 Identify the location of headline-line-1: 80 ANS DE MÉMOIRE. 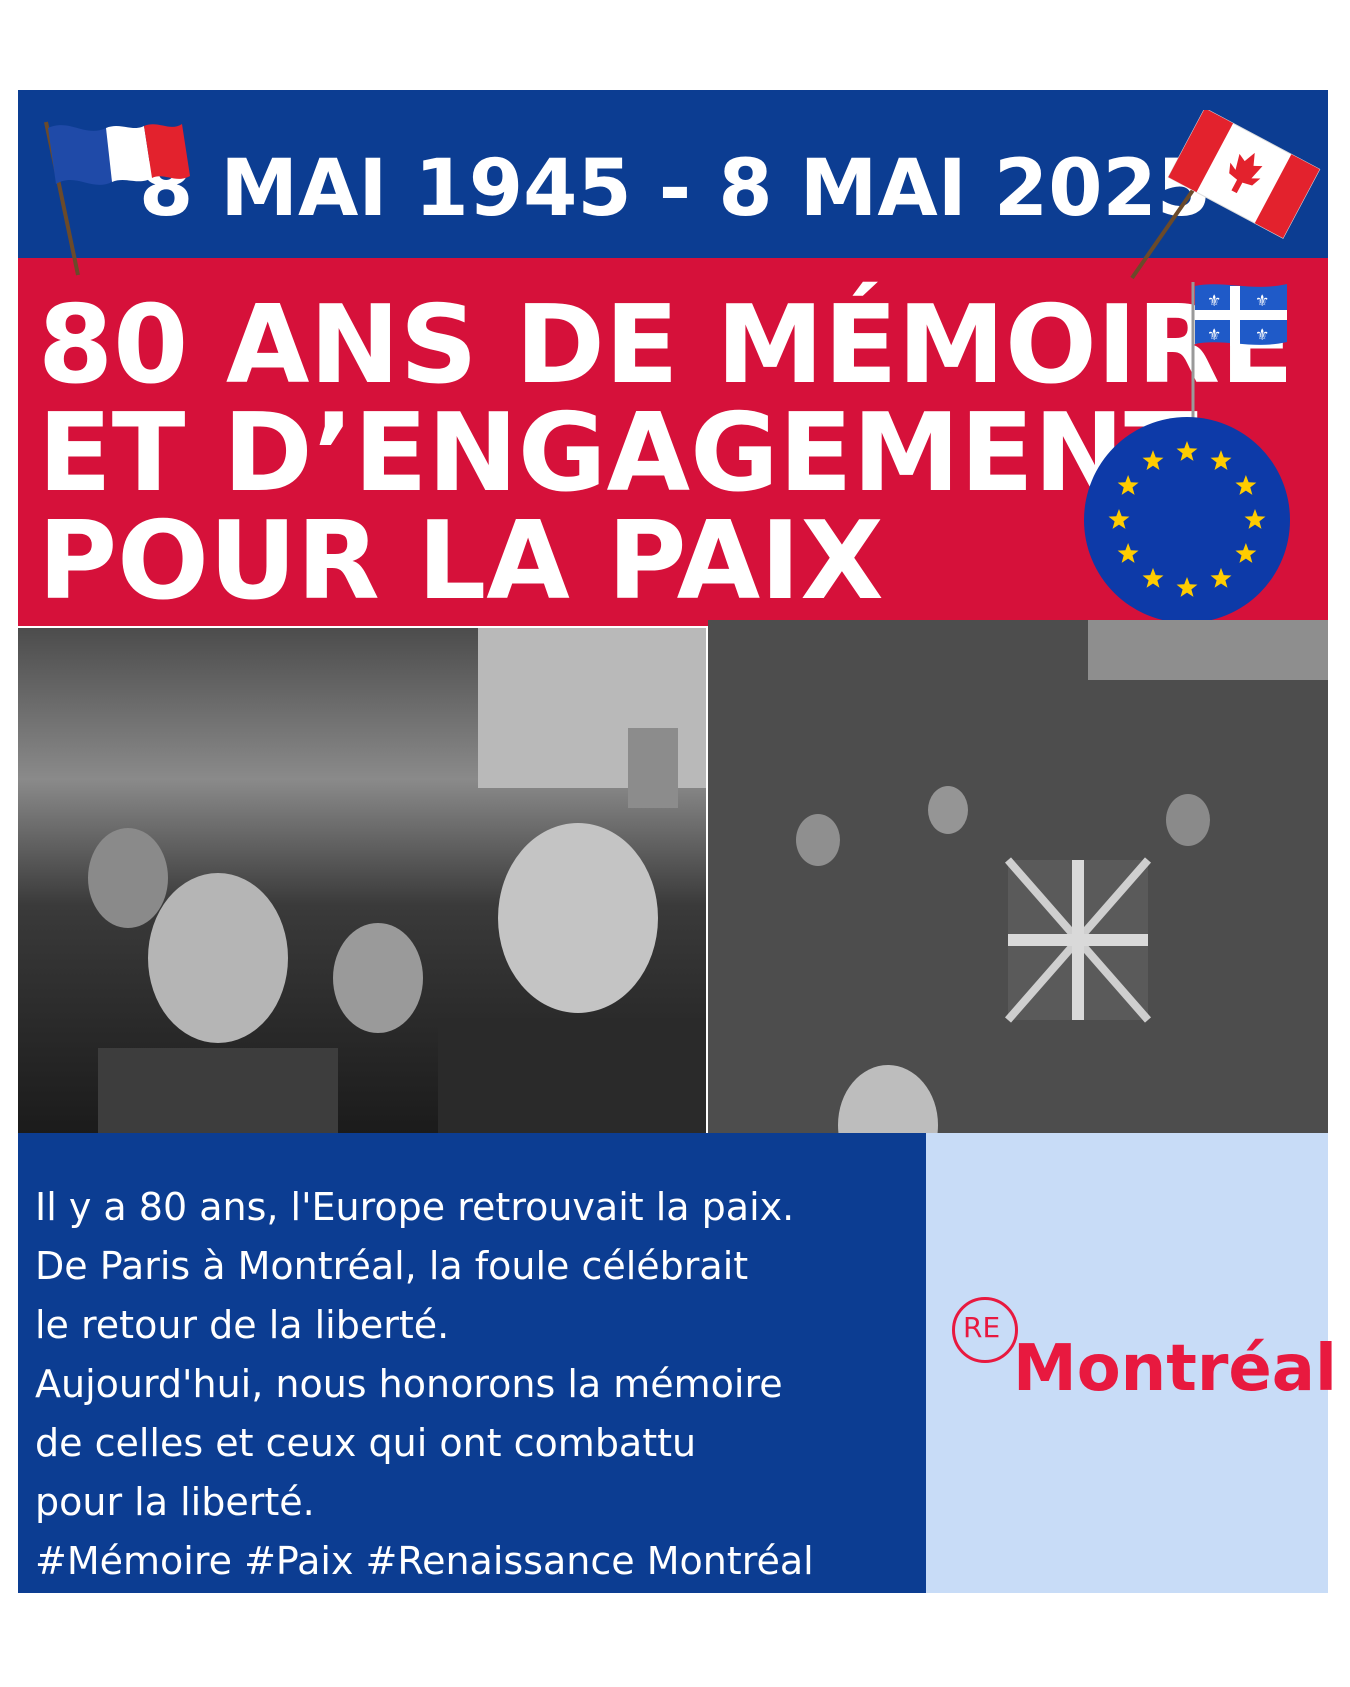
(666, 345).